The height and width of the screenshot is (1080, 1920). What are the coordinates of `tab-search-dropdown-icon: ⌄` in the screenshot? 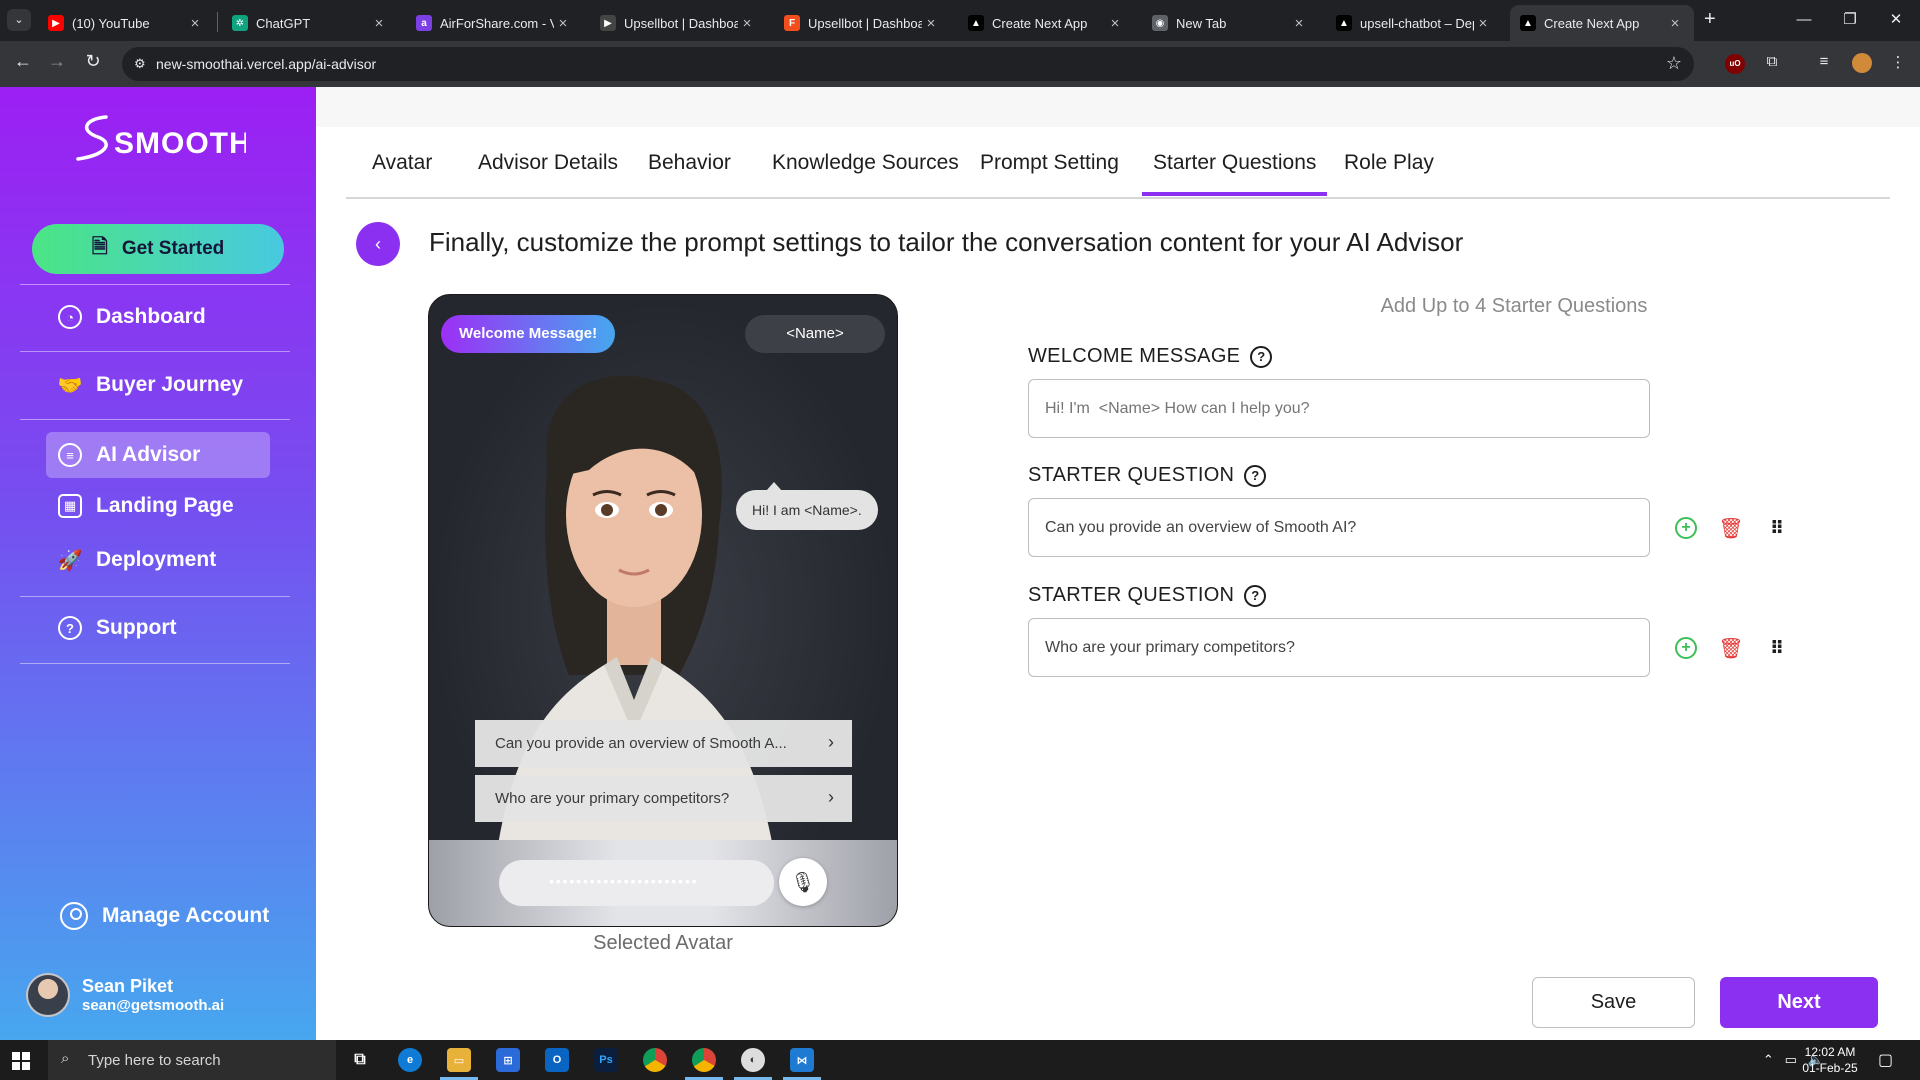 It's located at (19, 20).